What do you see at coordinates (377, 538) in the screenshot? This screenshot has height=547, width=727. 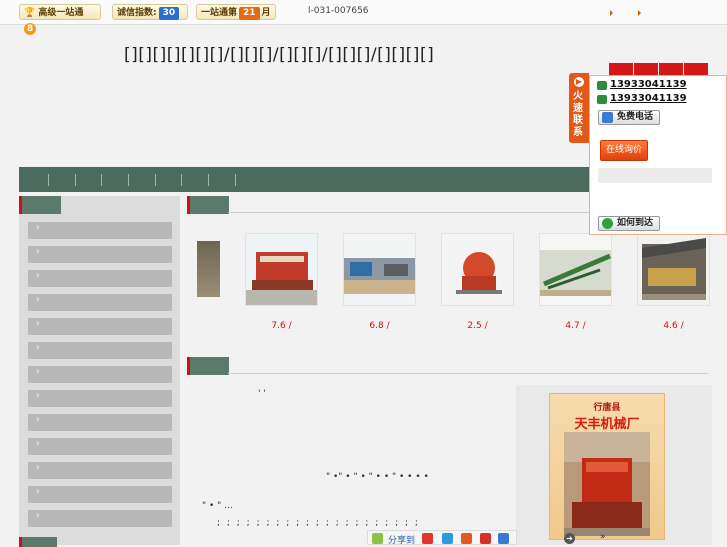 I see `share-plus-icon` at bounding box center [377, 538].